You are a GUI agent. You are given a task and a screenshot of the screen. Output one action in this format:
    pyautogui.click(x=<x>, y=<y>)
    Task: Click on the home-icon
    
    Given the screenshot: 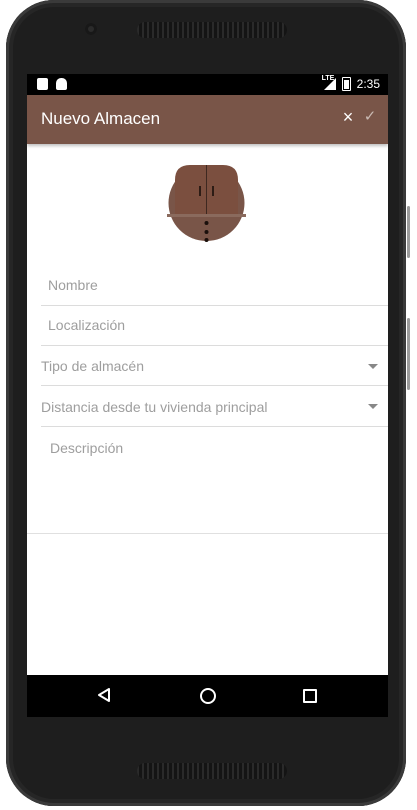 What is the action you would take?
    pyautogui.click(x=208, y=696)
    